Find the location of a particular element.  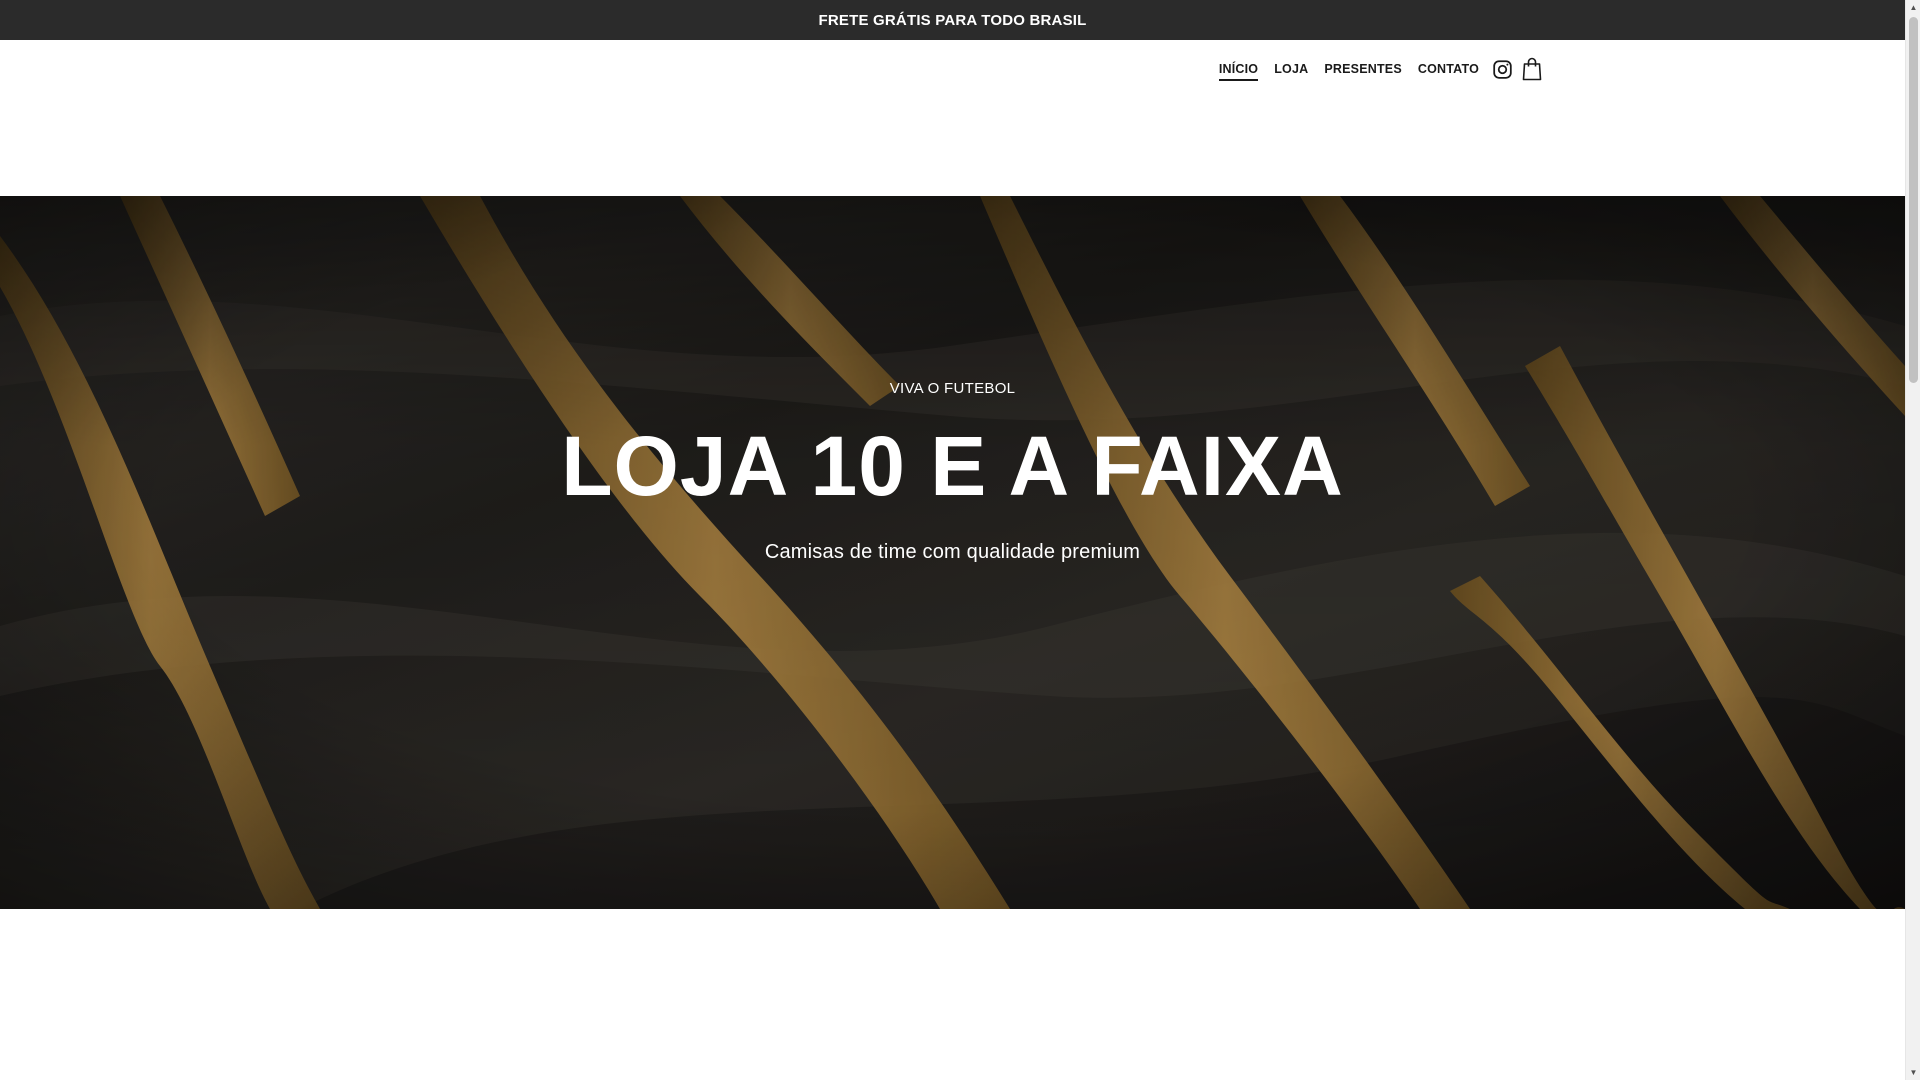

nav-item-loja: LOJA is located at coordinates (1291, 69).